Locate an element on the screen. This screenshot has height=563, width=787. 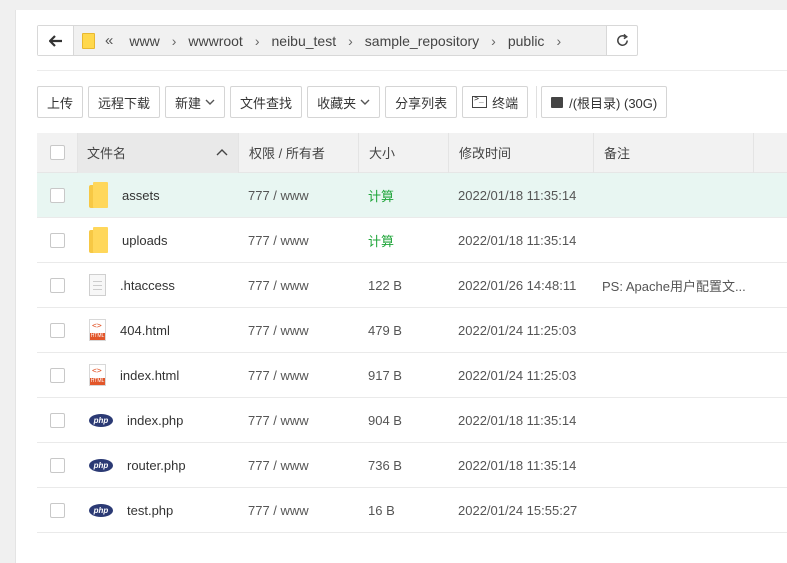
terminal-button: 终端 is located at coordinates (495, 102).